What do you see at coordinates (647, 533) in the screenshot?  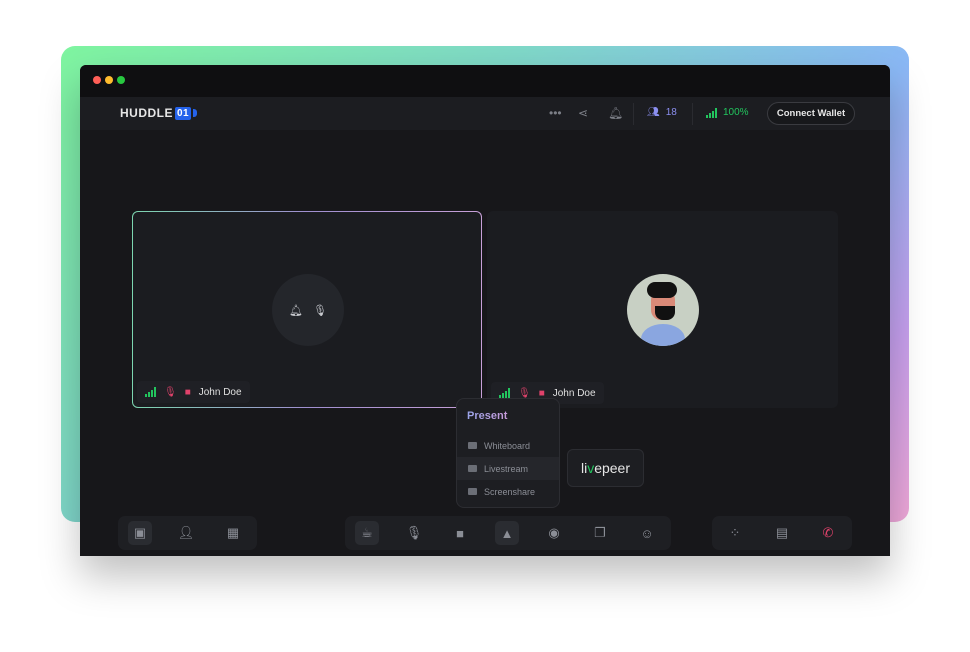 I see `emoji-icon: ☺` at bounding box center [647, 533].